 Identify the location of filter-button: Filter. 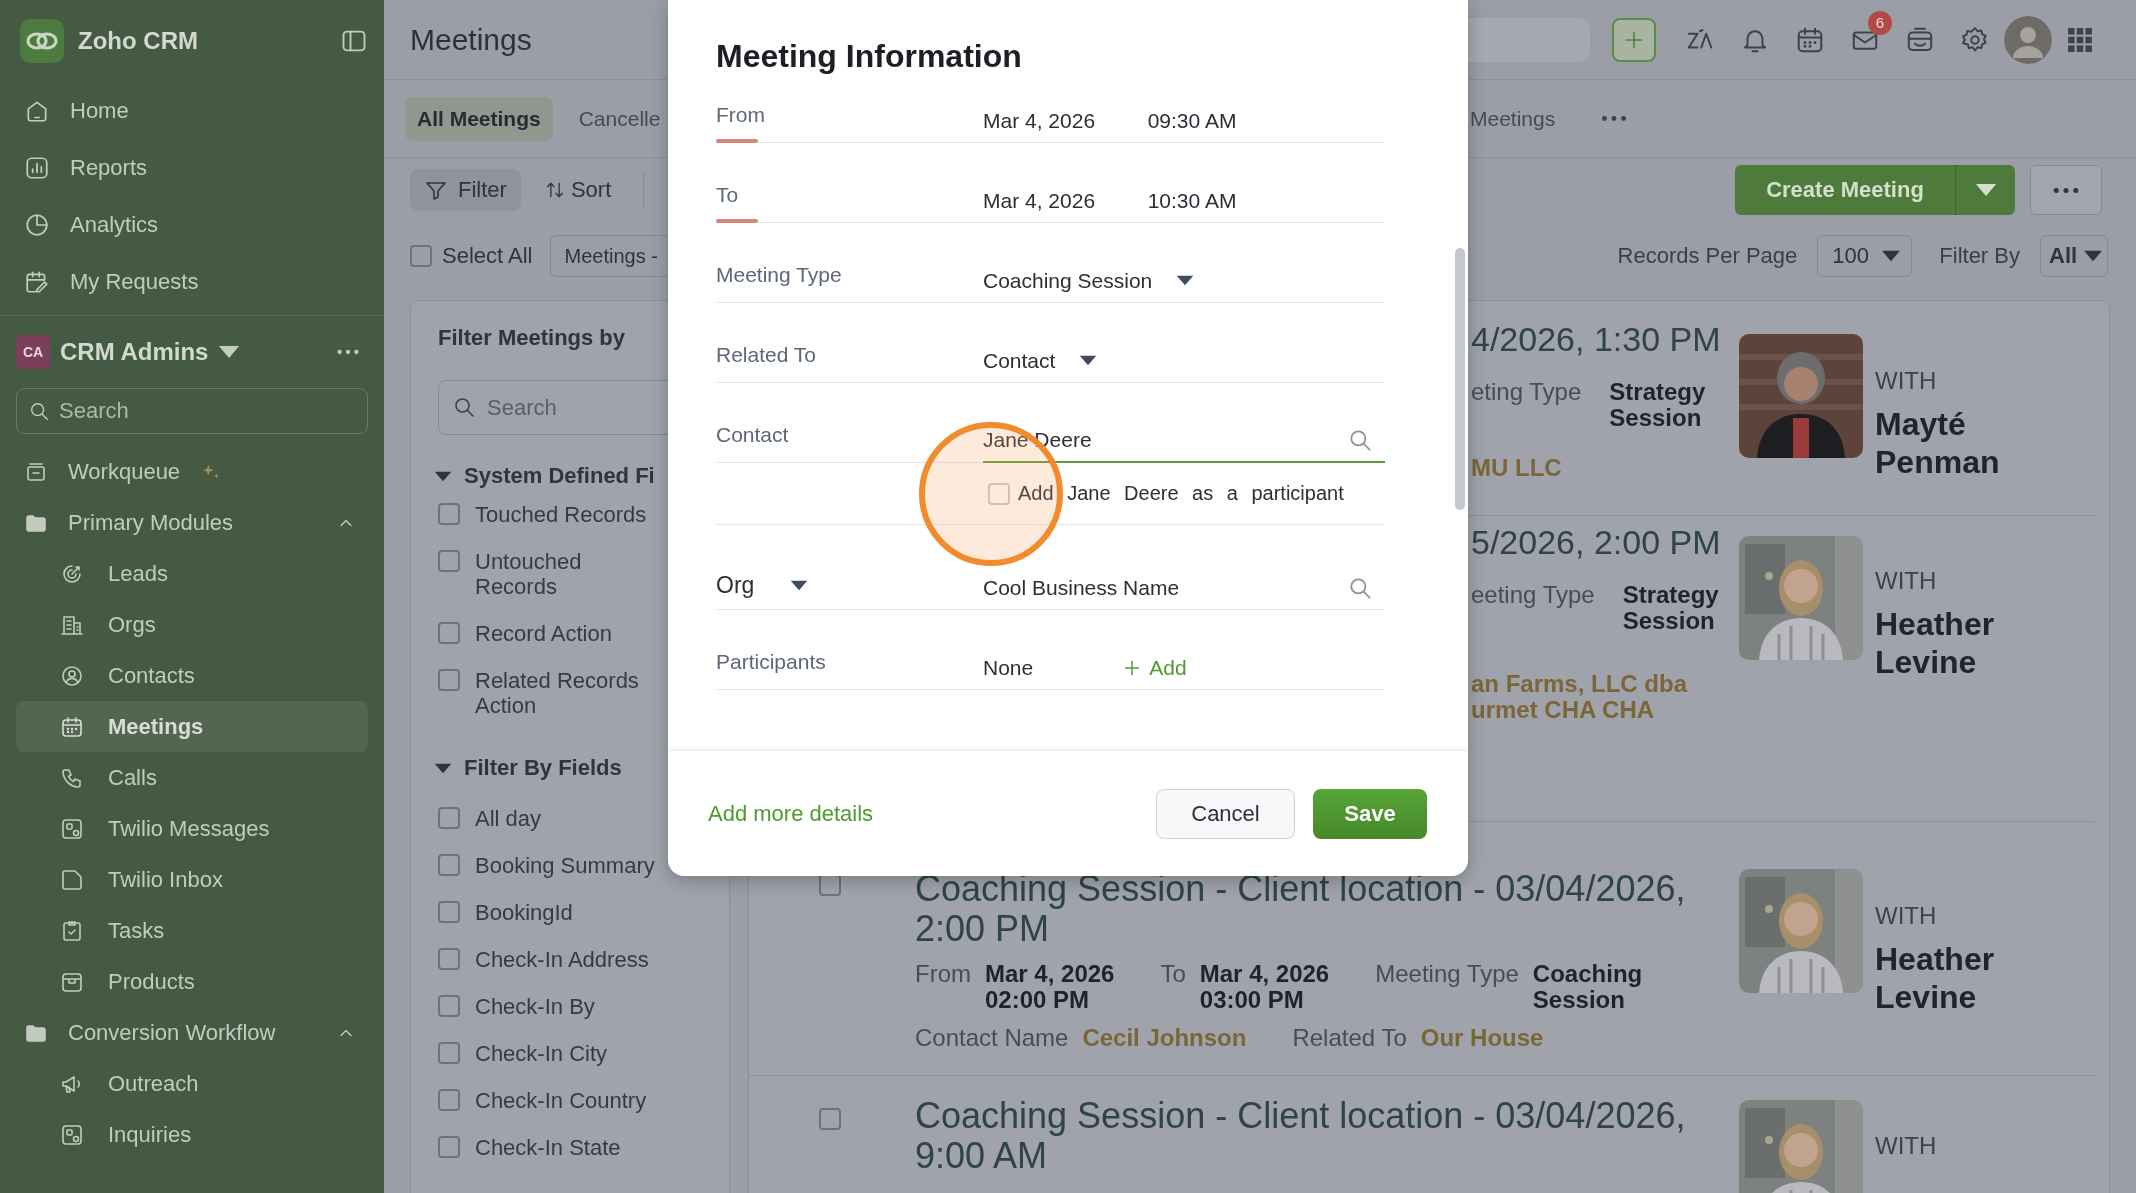
(465, 190).